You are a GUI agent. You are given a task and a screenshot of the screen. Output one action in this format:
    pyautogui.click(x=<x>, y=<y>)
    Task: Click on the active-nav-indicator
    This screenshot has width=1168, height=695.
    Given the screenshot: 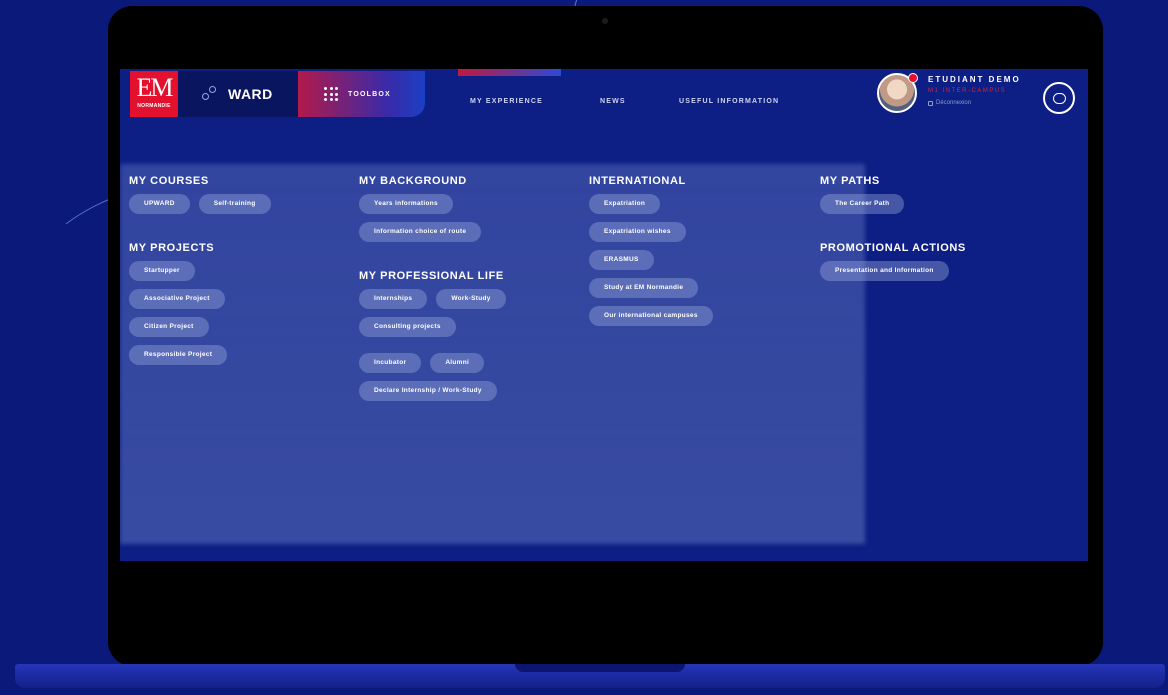 What is the action you would take?
    pyautogui.click(x=509, y=72)
    